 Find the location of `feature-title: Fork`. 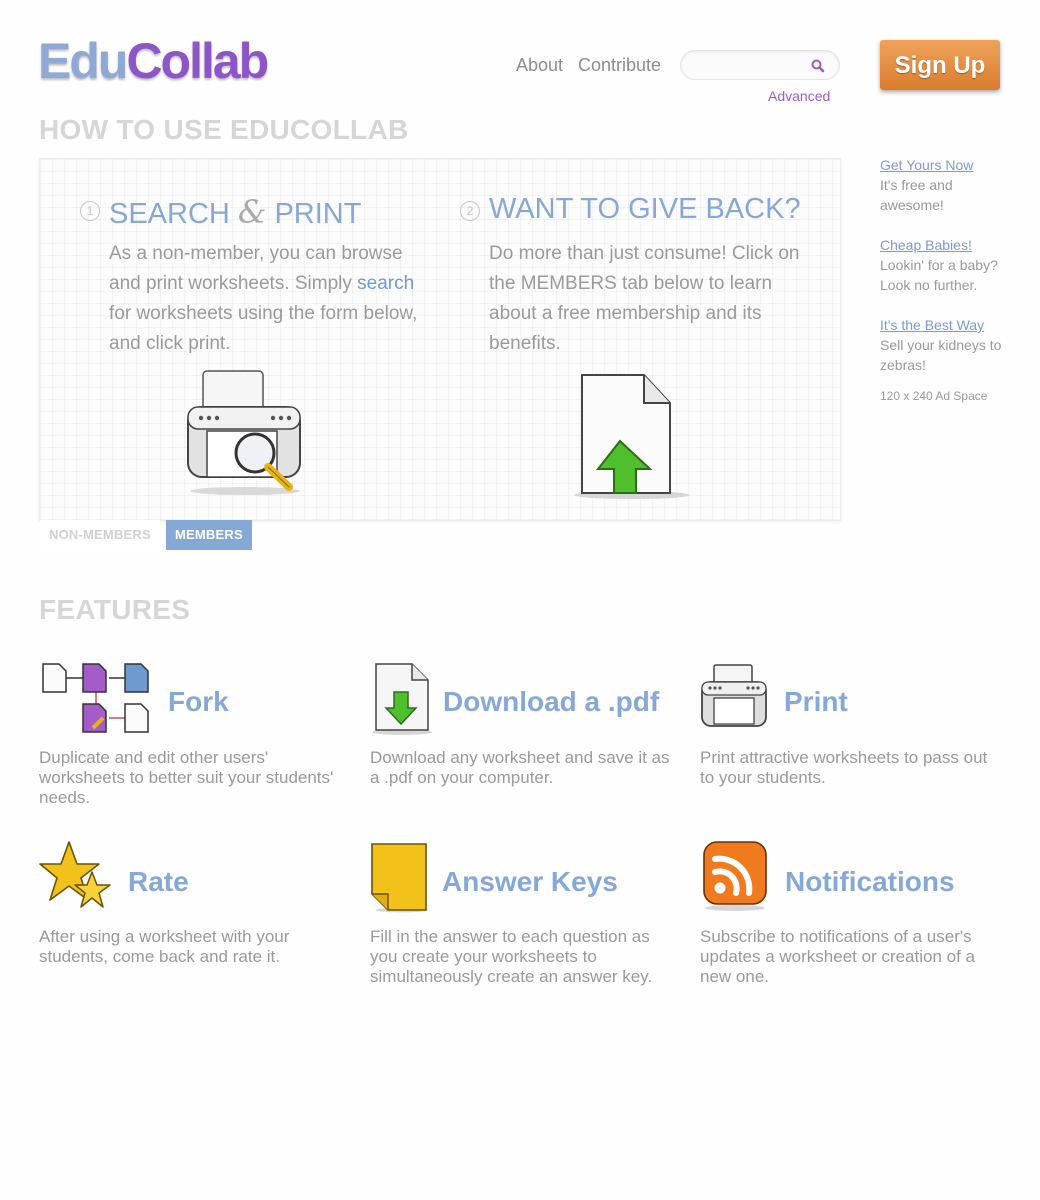

feature-title: Fork is located at coordinates (198, 701).